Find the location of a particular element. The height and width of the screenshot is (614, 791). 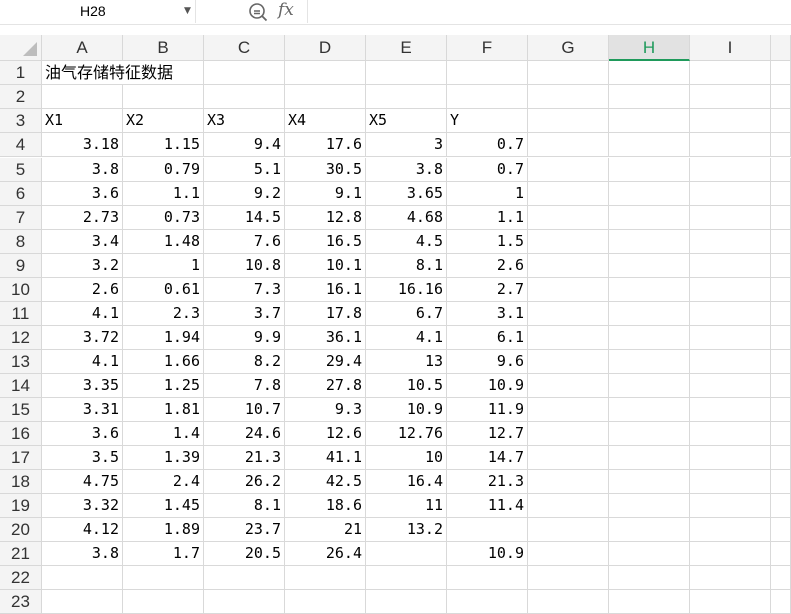

cell-a3: X1 is located at coordinates (82, 121).